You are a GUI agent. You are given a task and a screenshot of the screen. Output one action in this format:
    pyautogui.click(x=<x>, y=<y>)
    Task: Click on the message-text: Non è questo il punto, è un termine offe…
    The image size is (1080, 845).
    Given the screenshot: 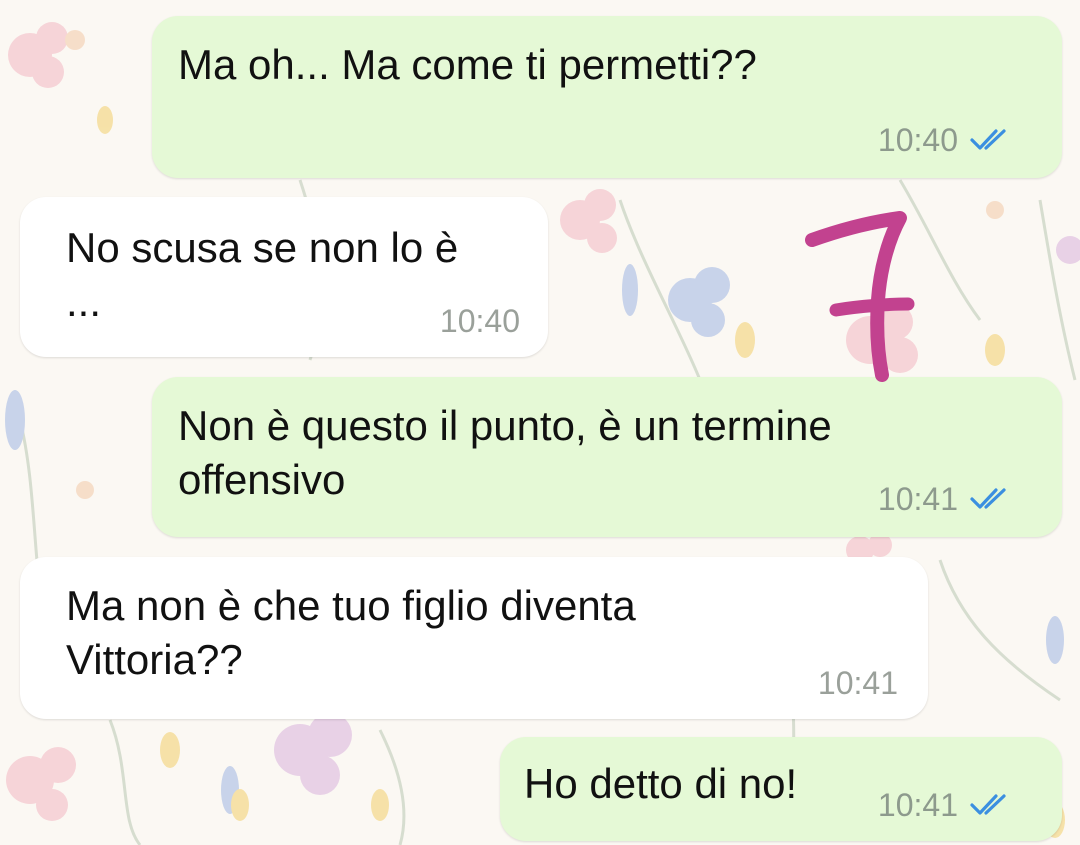 What is the action you would take?
    pyautogui.click(x=505, y=452)
    